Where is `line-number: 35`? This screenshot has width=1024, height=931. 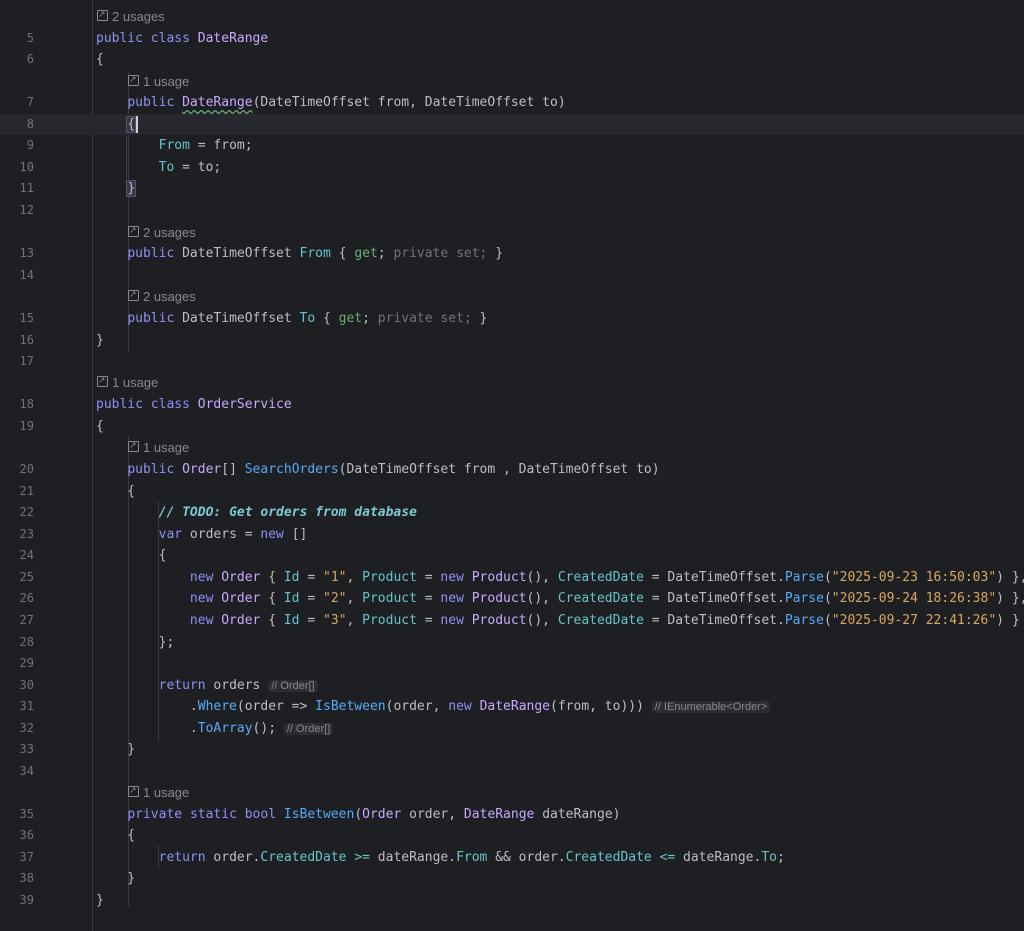
line-number: 35 is located at coordinates (26, 814).